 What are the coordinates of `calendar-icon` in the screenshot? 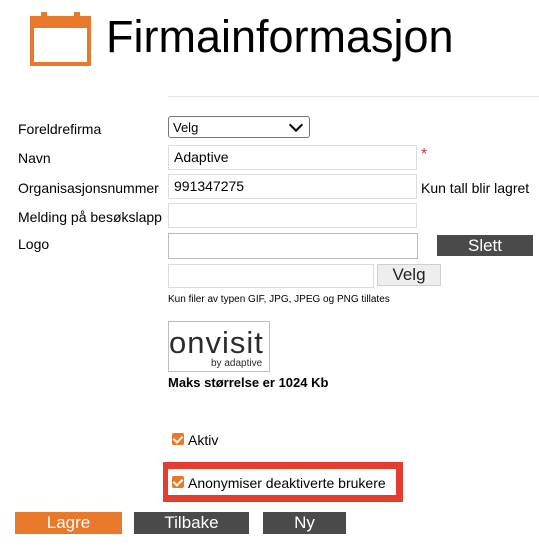 It's located at (60, 39).